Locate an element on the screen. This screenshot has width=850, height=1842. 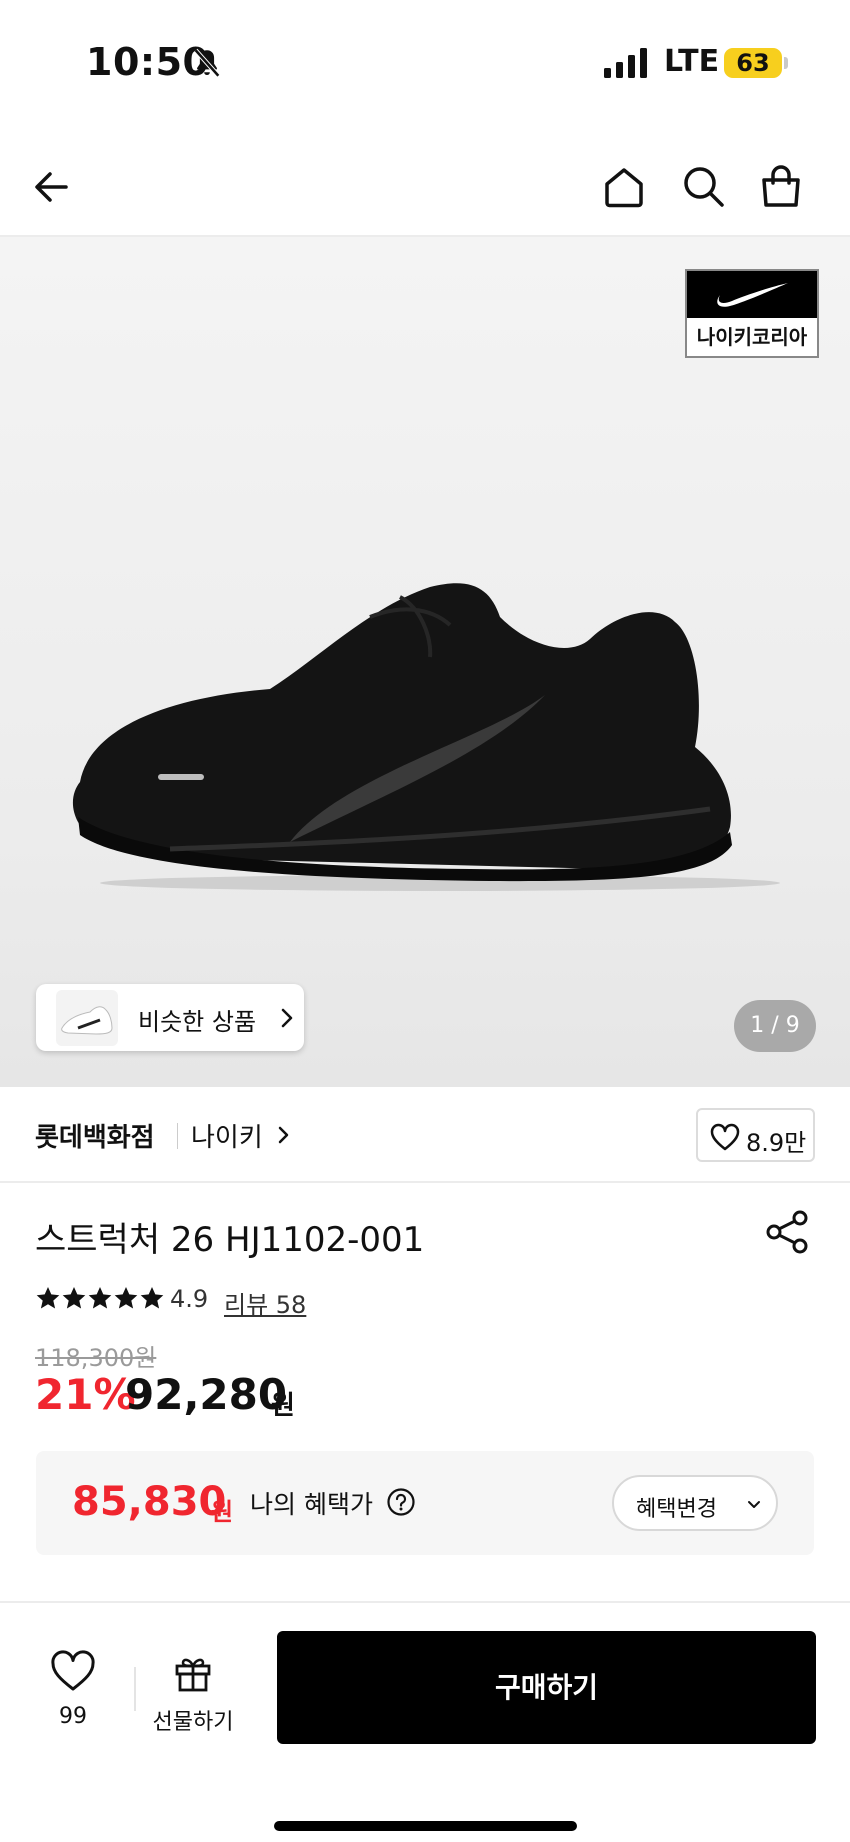
original-price: 118,300원 is located at coordinates (96, 1358).